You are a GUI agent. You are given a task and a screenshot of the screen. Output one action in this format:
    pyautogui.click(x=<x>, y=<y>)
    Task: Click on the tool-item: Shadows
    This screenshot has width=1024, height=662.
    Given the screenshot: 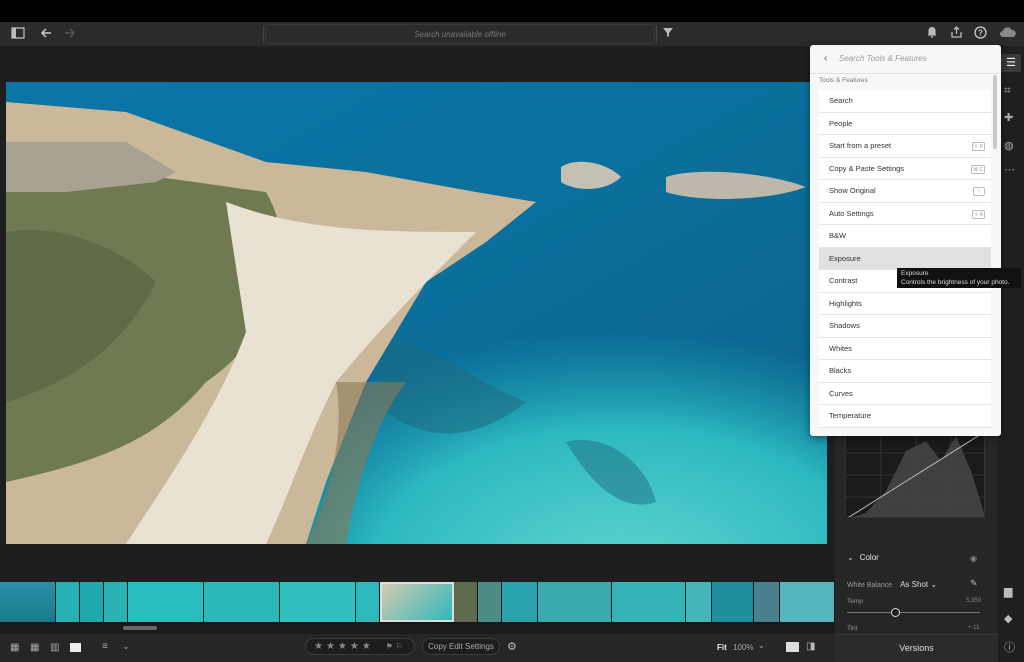 What is the action you would take?
    pyautogui.click(x=905, y=326)
    